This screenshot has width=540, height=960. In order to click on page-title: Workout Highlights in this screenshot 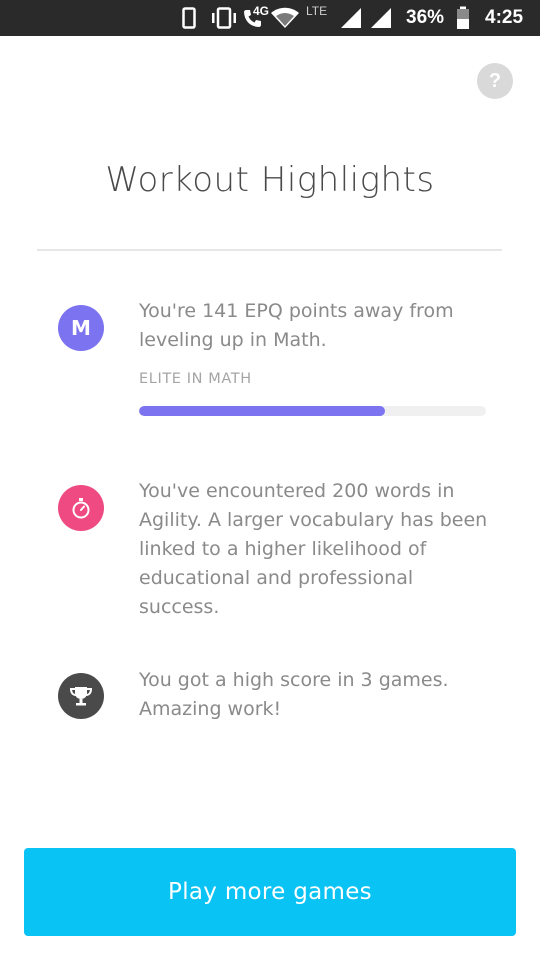, I will do `click(270, 180)`.